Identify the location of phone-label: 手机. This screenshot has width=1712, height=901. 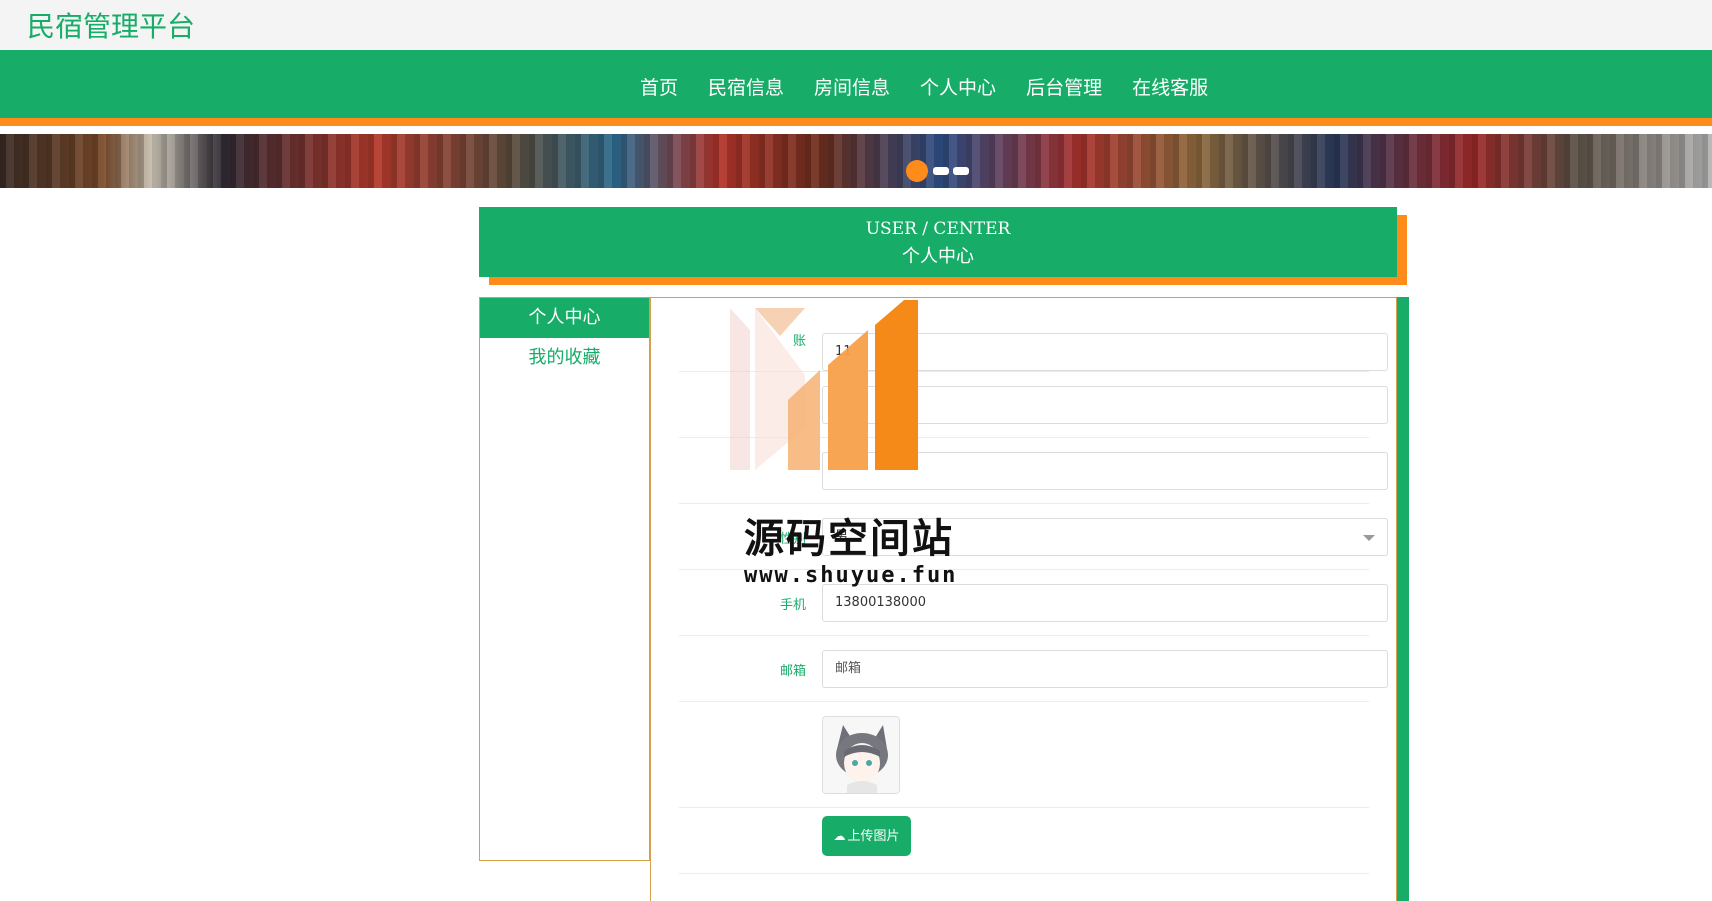
(792, 605).